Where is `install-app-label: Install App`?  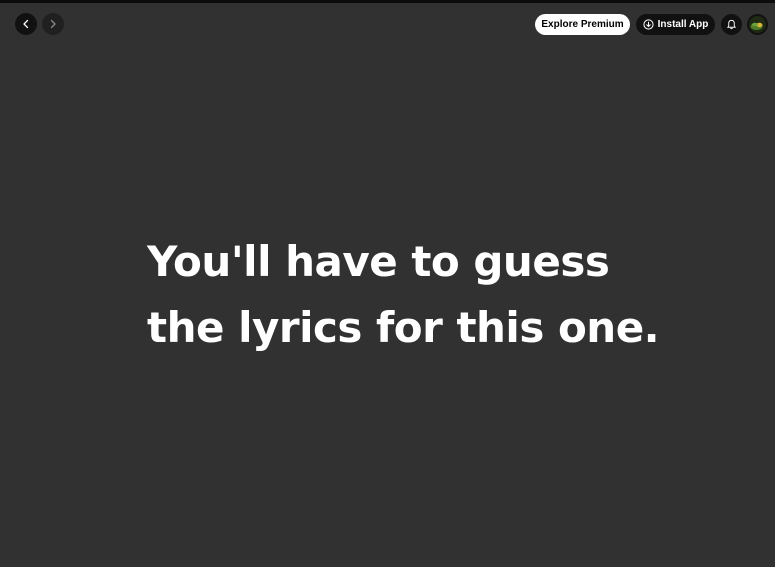 install-app-label: Install App is located at coordinates (683, 24).